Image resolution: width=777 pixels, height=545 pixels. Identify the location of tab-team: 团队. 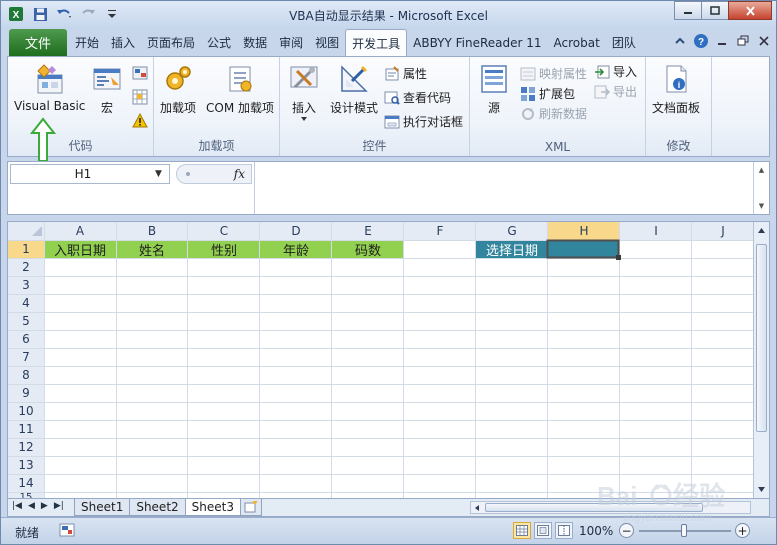
(624, 42).